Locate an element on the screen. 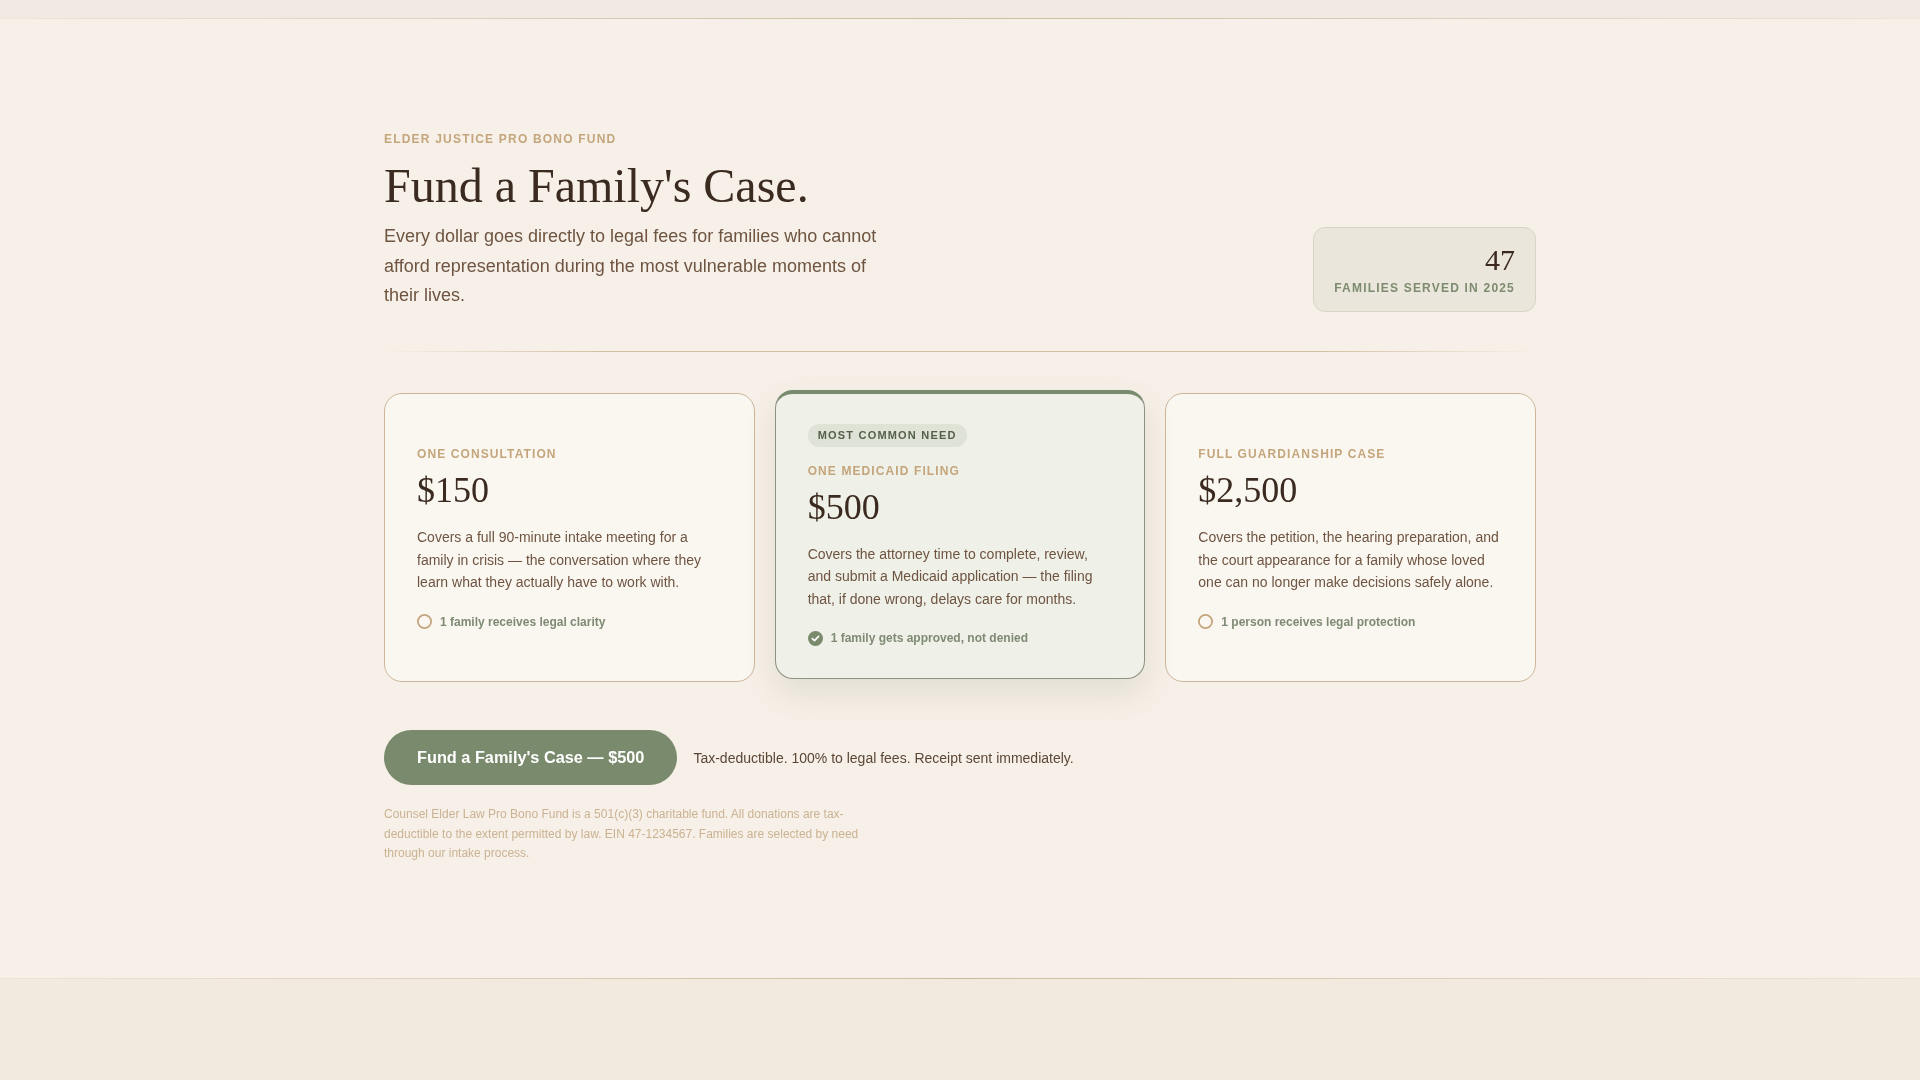 Image resolution: width=1920 pixels, height=1080 pixels. tier-description: Covers the attorney time to complete, review, and submit a Medicaid application — the filing that, if done wrong, delays care for months. is located at coordinates (950, 576).